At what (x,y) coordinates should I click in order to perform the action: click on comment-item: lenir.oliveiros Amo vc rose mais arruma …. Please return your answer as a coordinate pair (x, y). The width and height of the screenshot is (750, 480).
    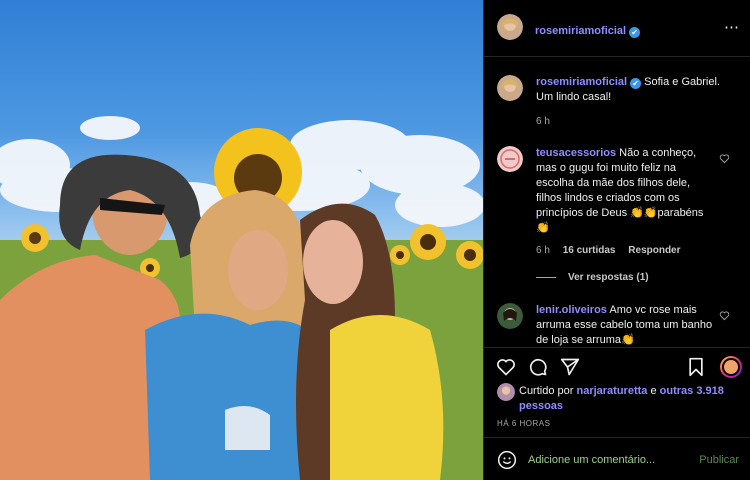
    Looking at the image, I should click on (626, 325).